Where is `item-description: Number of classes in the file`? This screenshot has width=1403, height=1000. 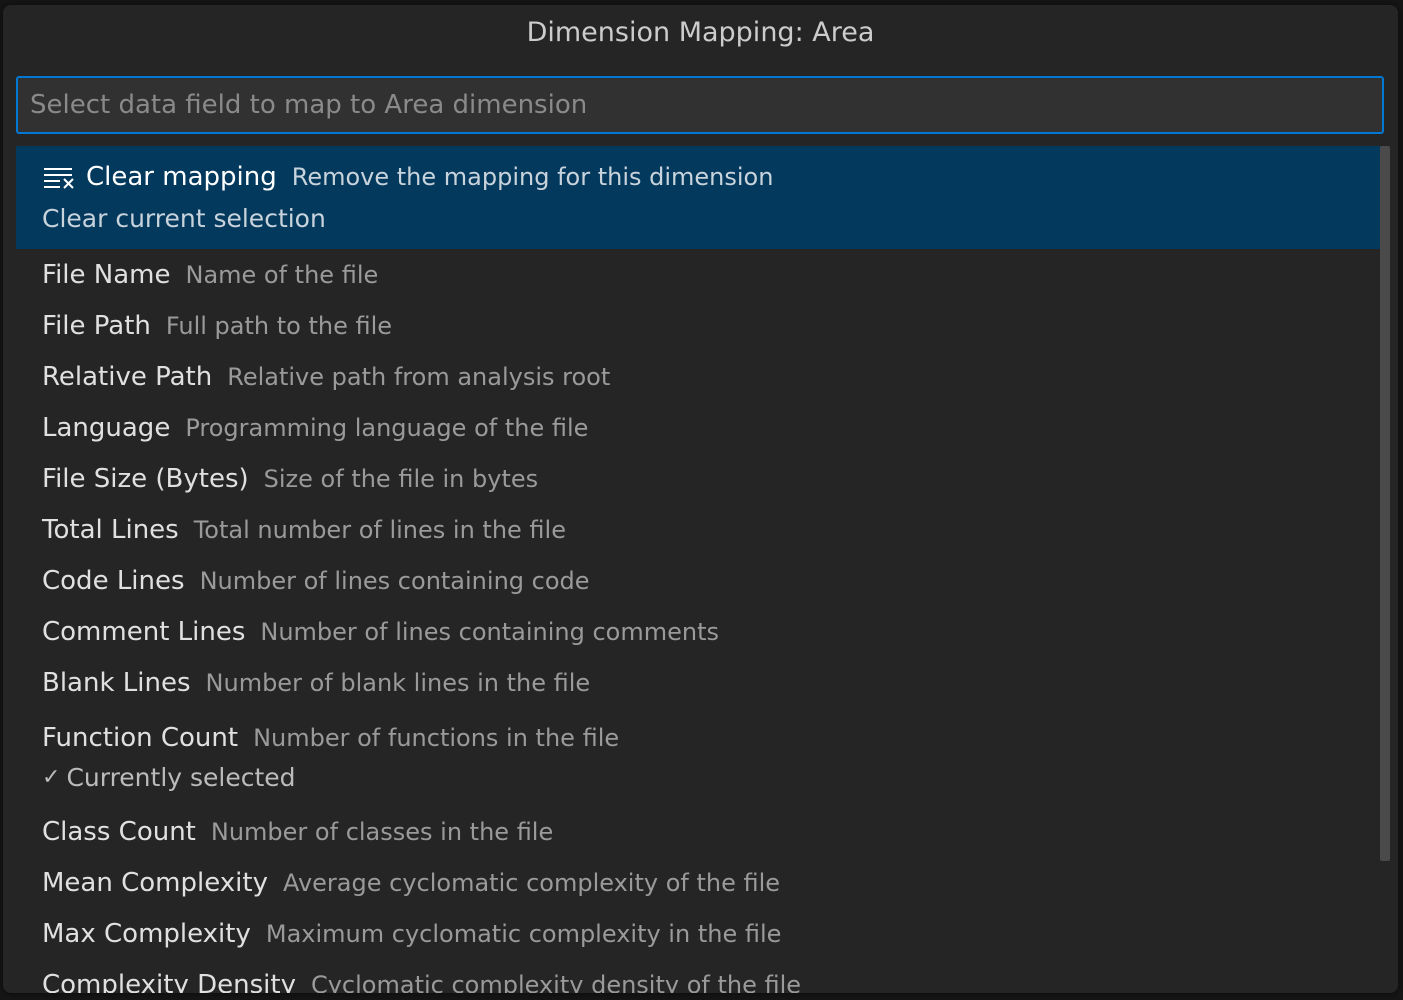
item-description: Number of classes in the file is located at coordinates (382, 831).